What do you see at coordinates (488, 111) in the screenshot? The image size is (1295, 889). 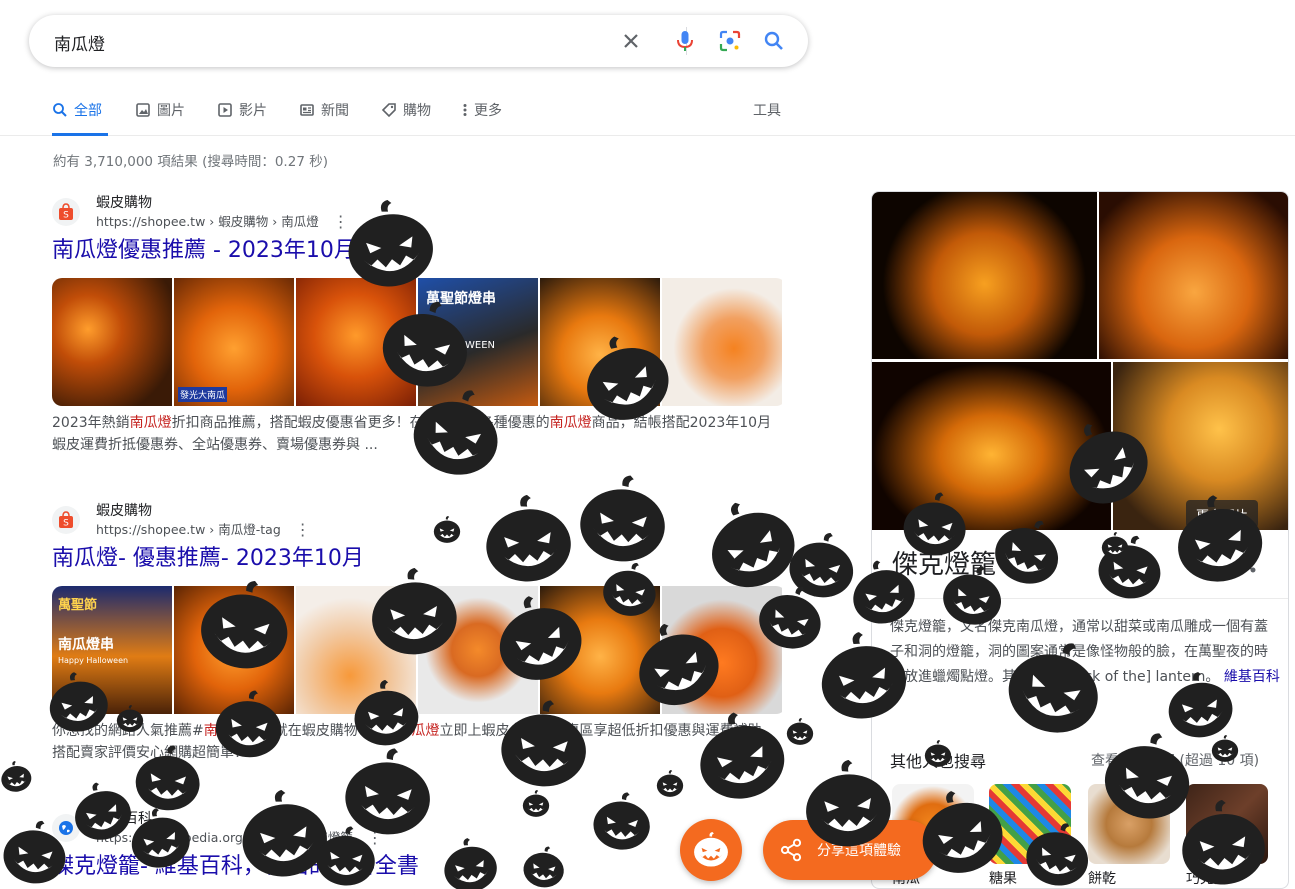 I see `tab-more-label: 更多` at bounding box center [488, 111].